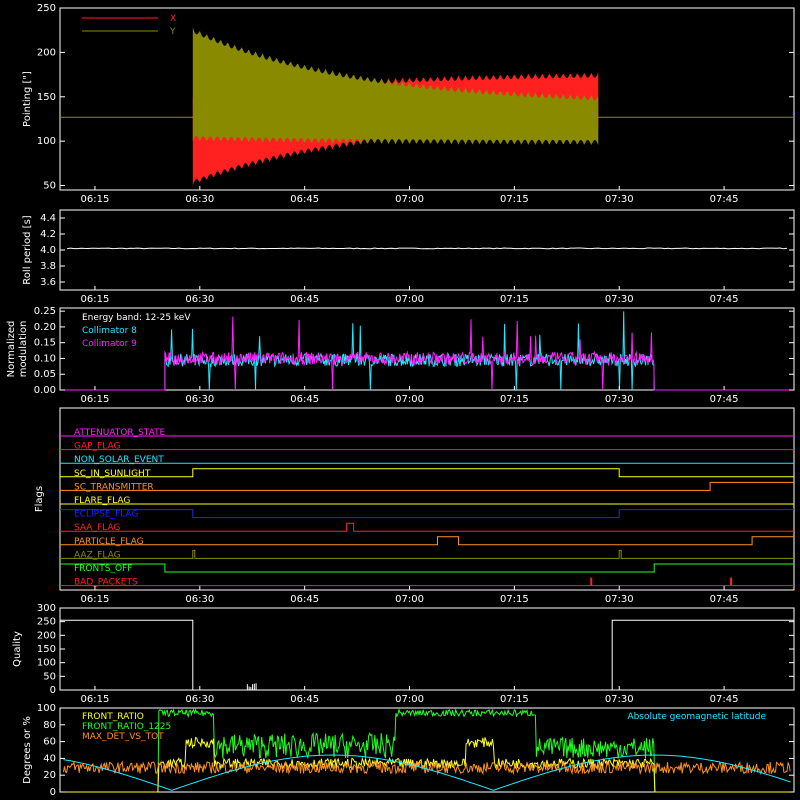 This screenshot has width=800, height=800. I want to click on legend-front-ratio-1225: FRONT_RATIO_1225, so click(126, 727).